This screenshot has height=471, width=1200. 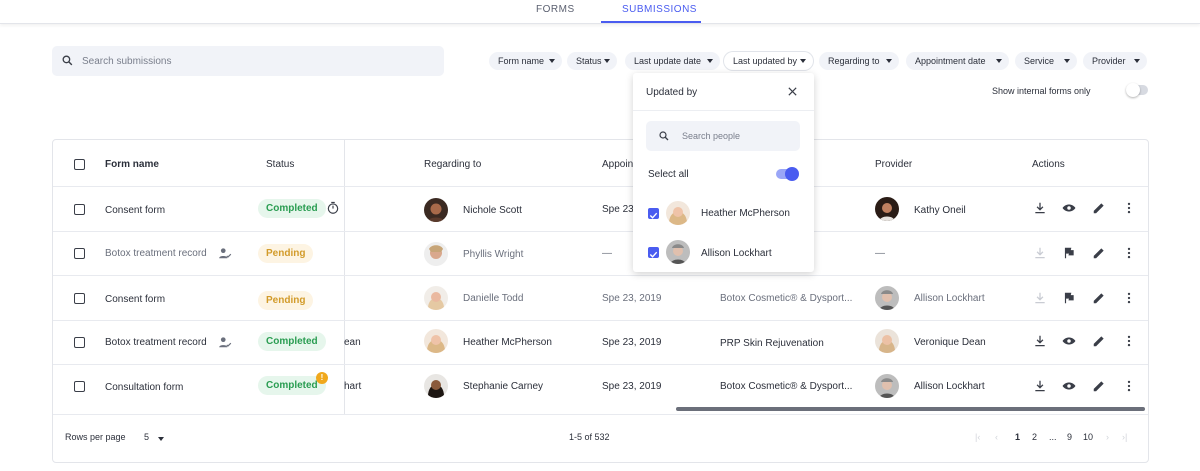 What do you see at coordinates (893, 164) in the screenshot?
I see `header-provider: Provider` at bounding box center [893, 164].